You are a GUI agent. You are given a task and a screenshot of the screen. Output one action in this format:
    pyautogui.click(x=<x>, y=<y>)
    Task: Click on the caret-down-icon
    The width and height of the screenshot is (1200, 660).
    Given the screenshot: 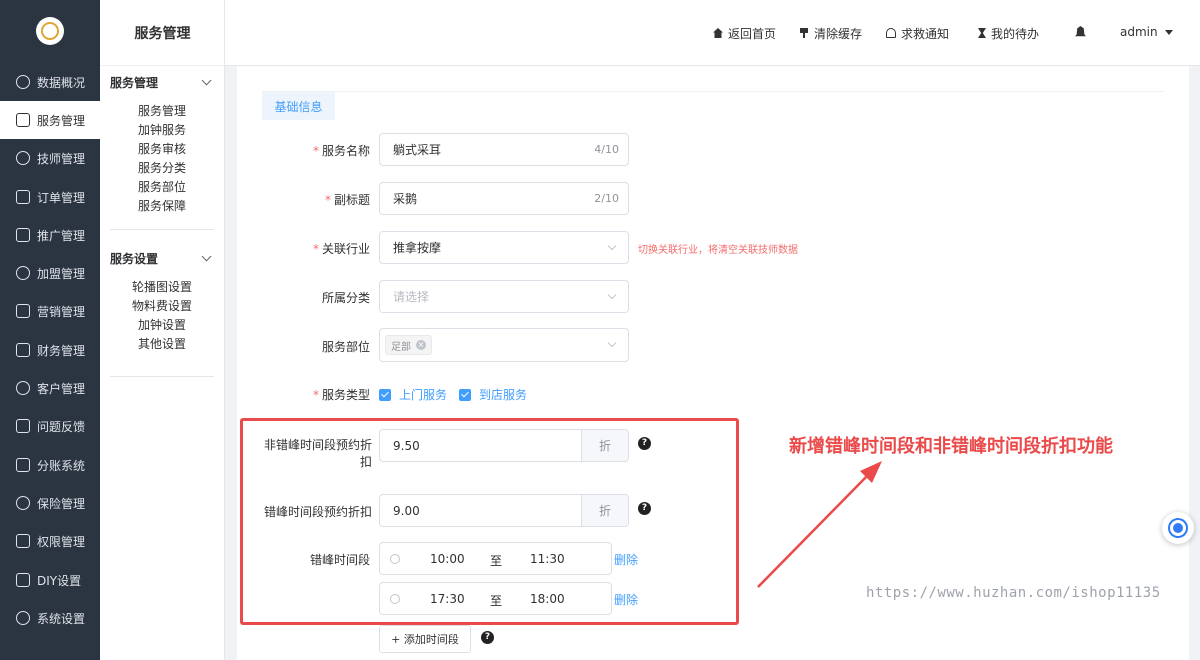 What is the action you would take?
    pyautogui.click(x=1168, y=32)
    